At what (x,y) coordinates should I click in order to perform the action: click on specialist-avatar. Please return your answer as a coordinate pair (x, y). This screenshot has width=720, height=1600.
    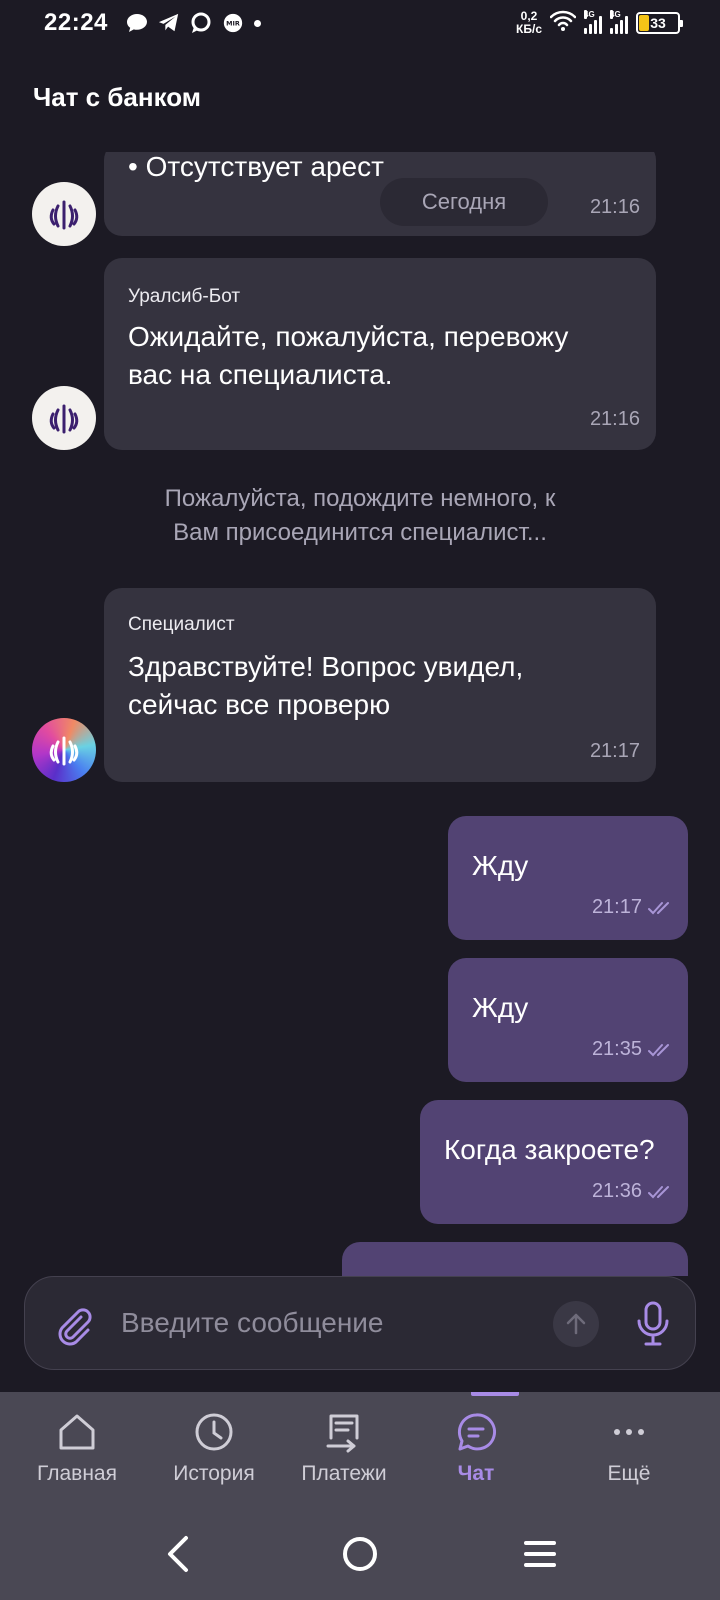
    Looking at the image, I should click on (64, 750).